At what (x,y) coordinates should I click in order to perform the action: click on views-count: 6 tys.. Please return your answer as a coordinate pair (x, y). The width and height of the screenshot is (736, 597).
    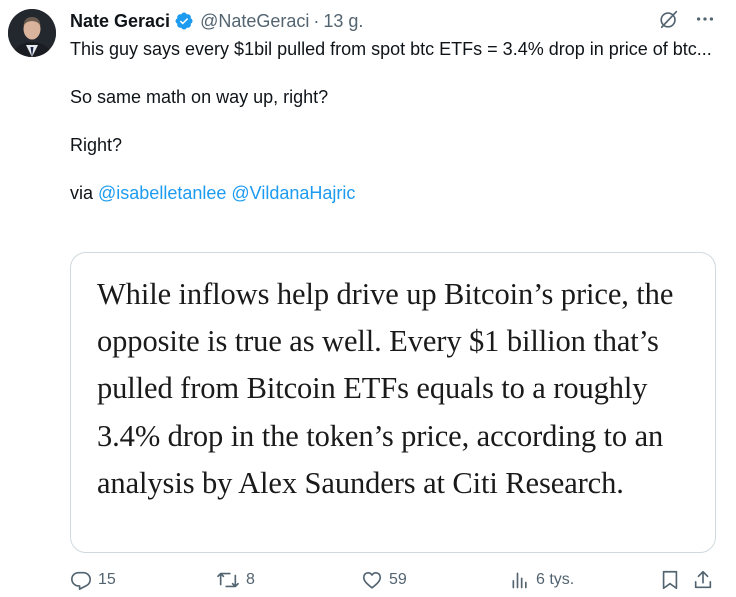
    Looking at the image, I should click on (555, 579).